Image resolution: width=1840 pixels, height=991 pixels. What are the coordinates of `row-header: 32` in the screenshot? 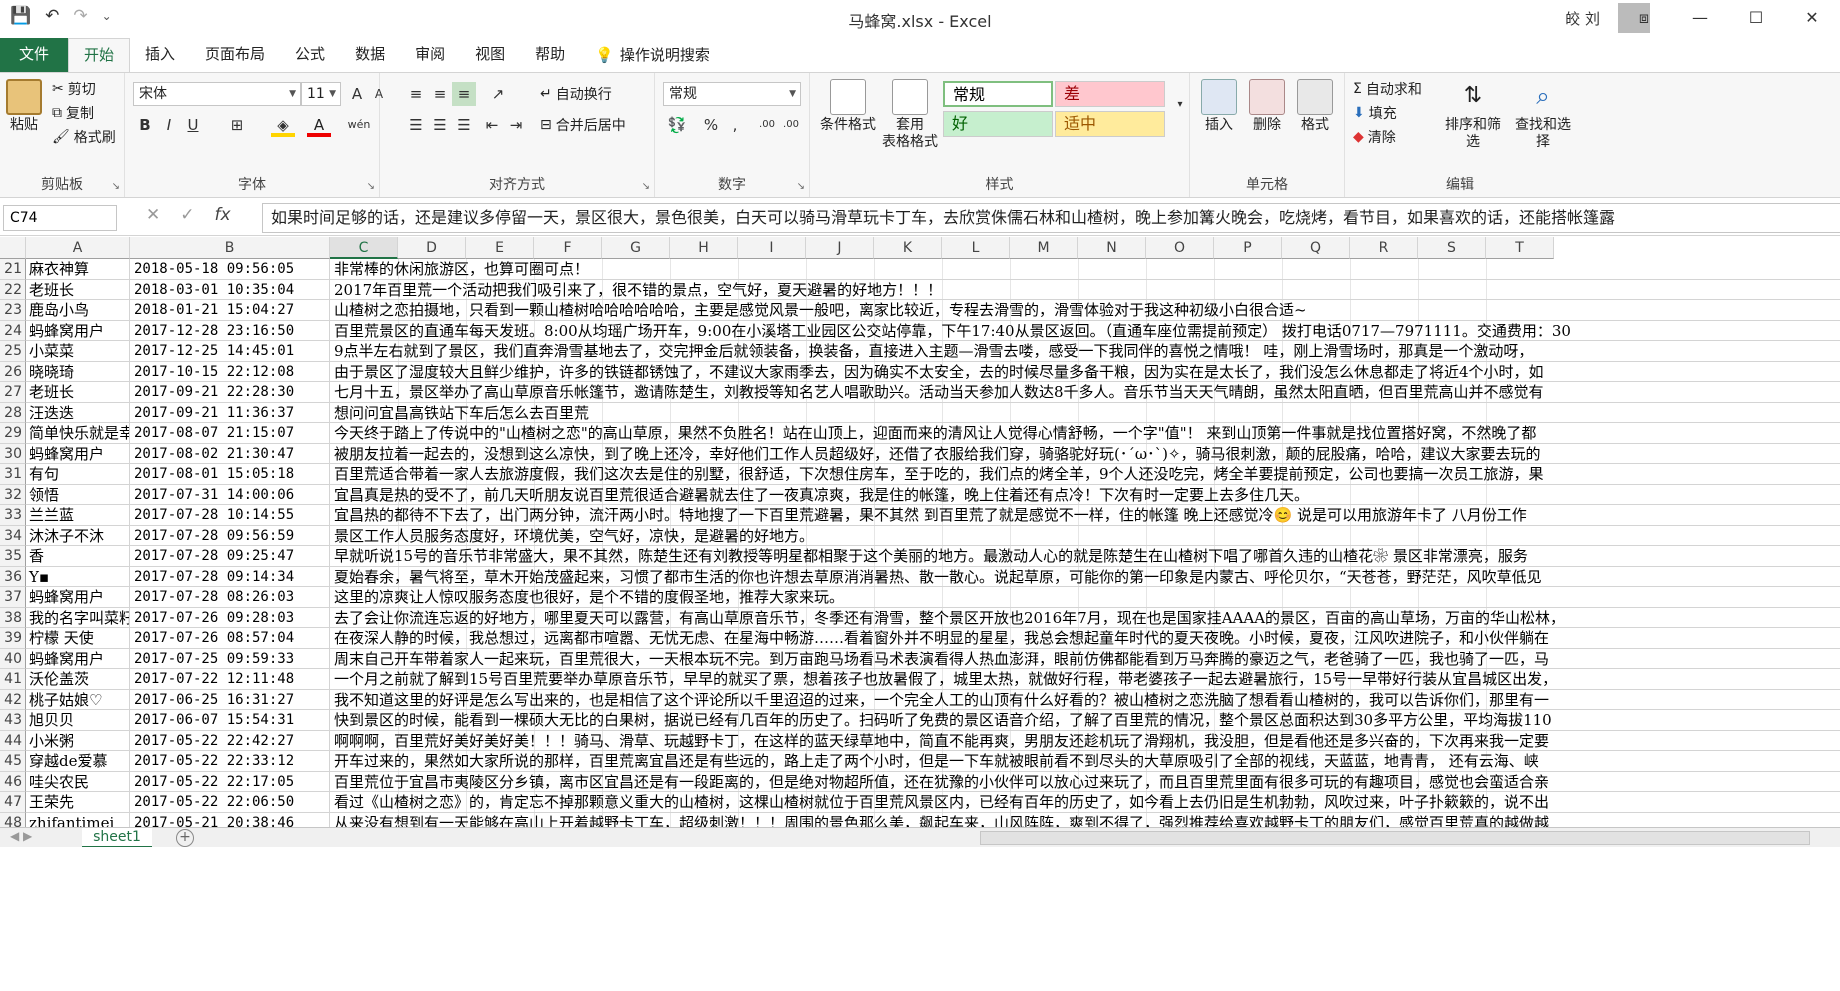 It's located at (13, 494).